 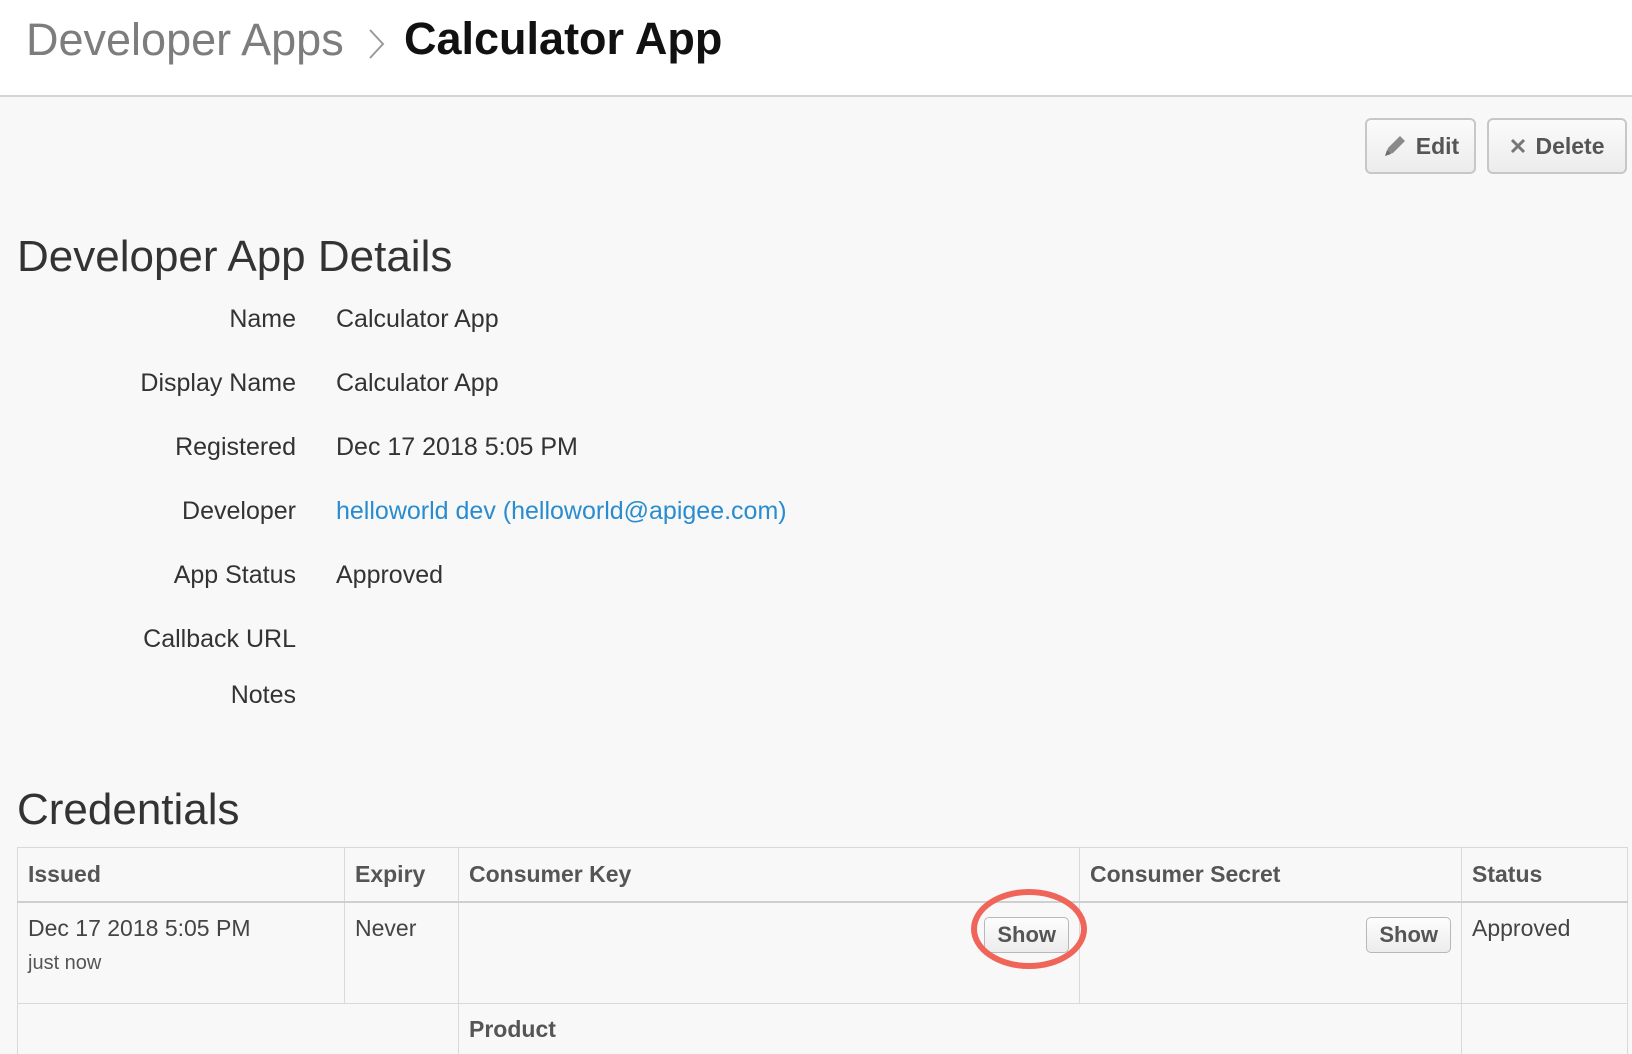 What do you see at coordinates (816, 581) in the screenshot?
I see `detail-row-app-status: App Status Approved` at bounding box center [816, 581].